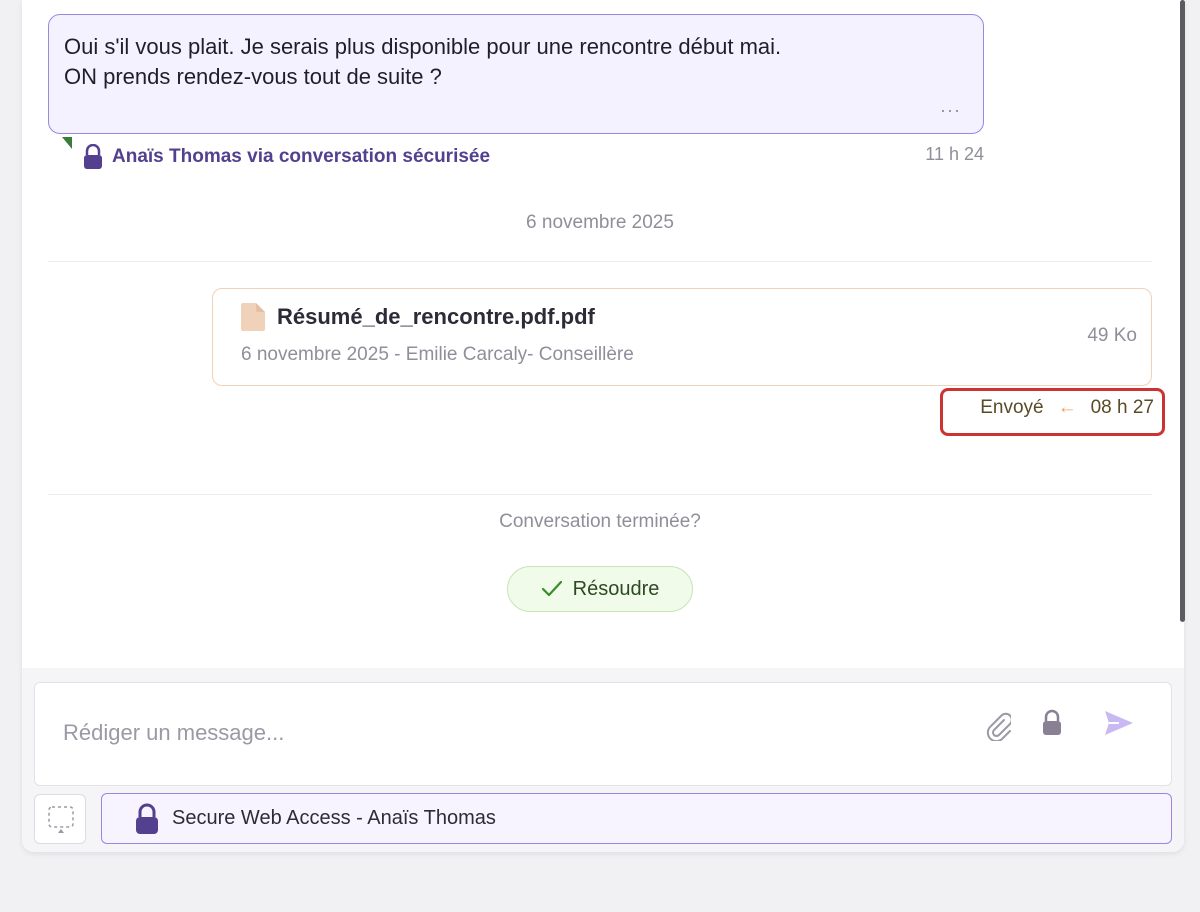  What do you see at coordinates (253, 317) in the screenshot?
I see `file-icon` at bounding box center [253, 317].